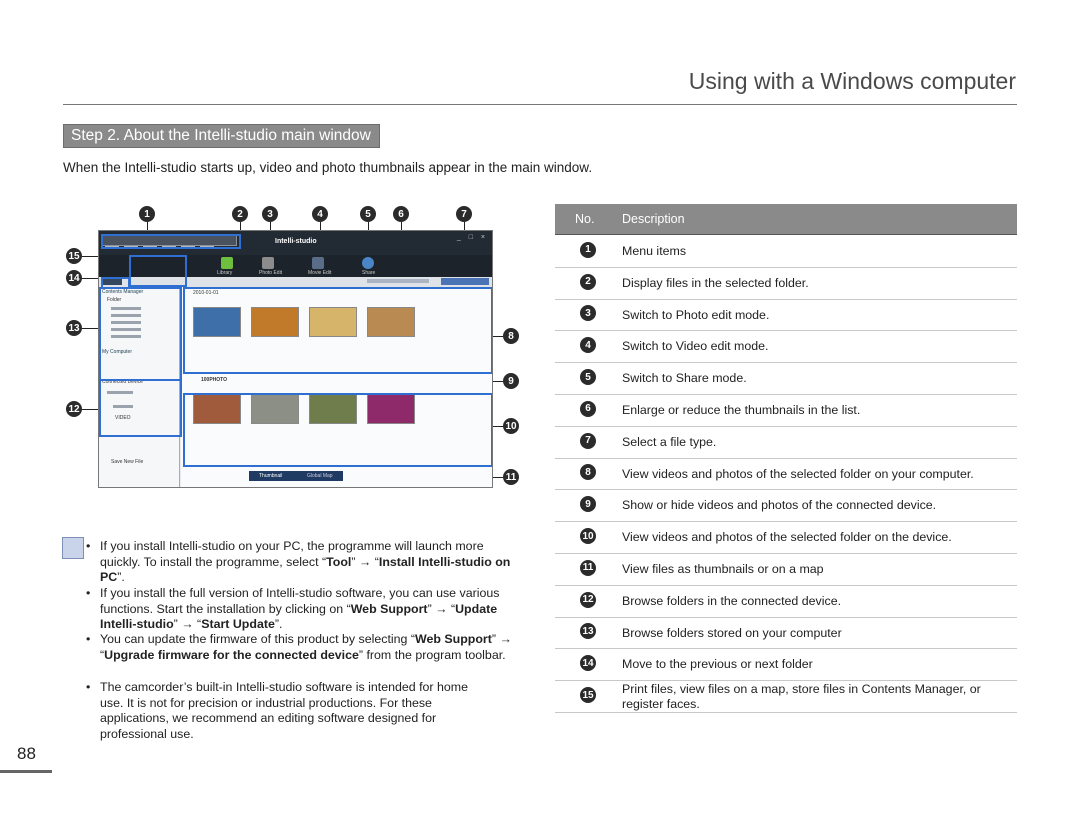 The height and width of the screenshot is (825, 1080). What do you see at coordinates (723, 569) in the screenshot?
I see `row-description: View files as thumbnails or on a map` at bounding box center [723, 569].